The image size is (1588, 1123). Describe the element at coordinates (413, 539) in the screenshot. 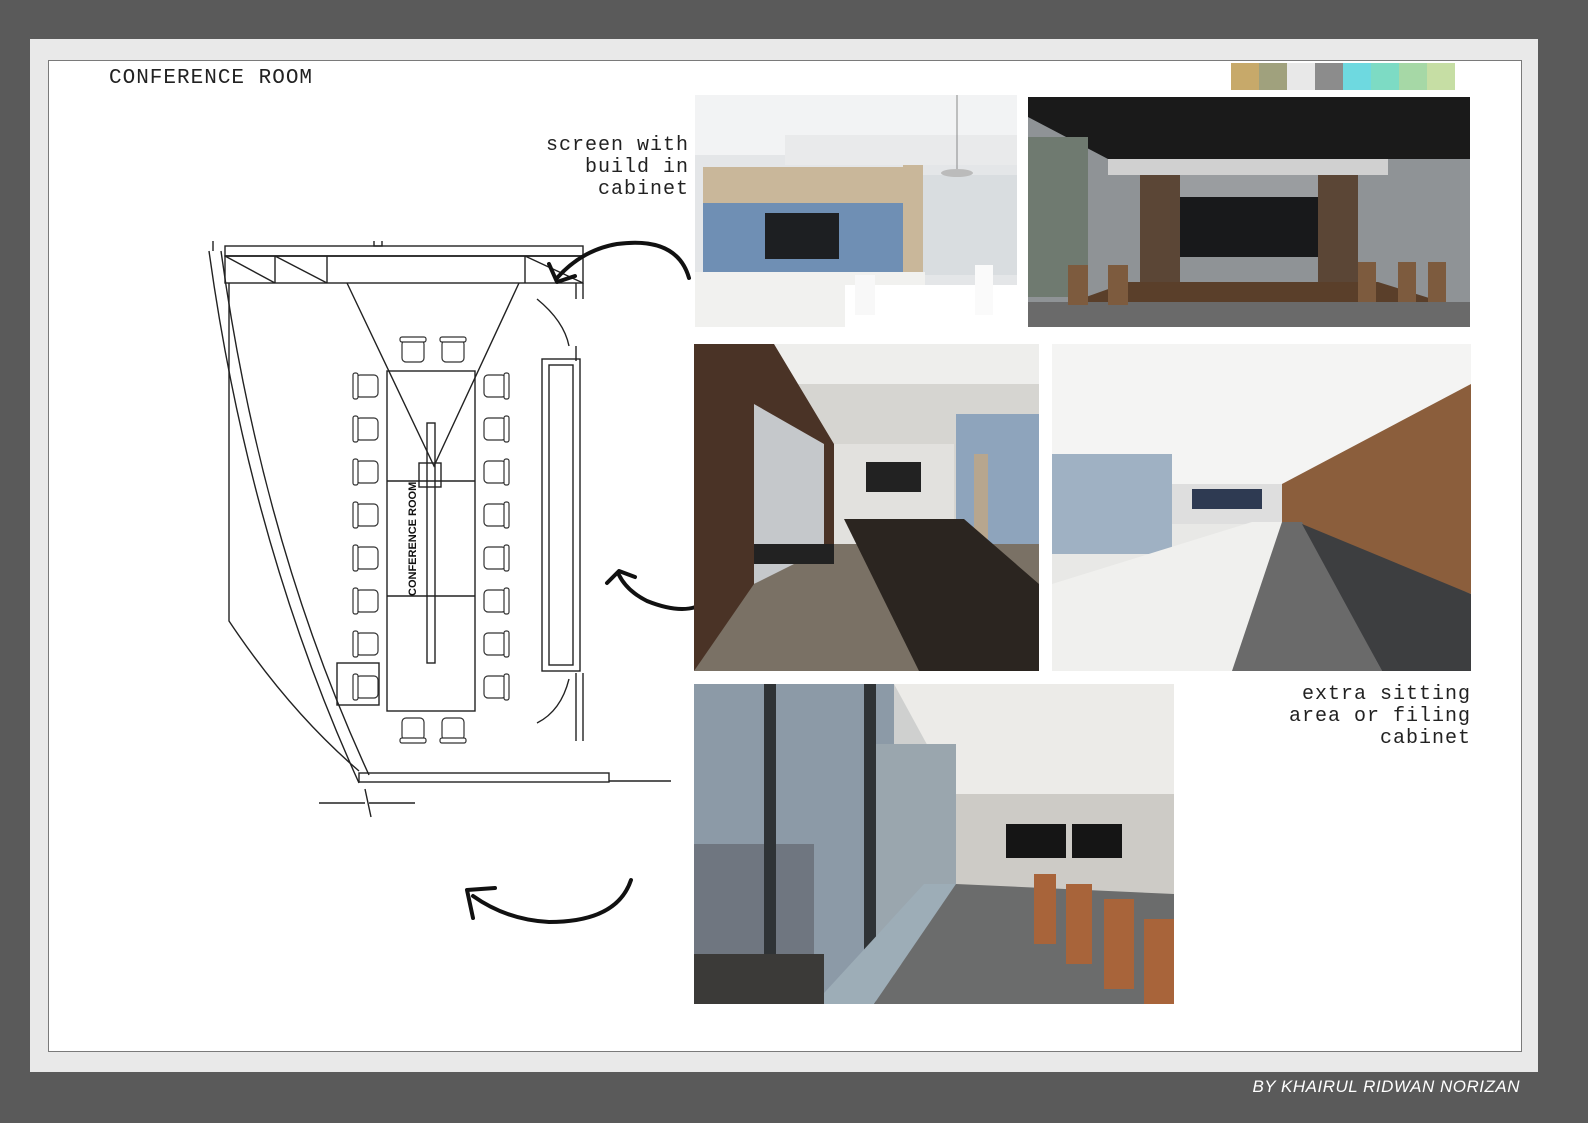

I see `plan-room-label: CONFERENCE ROOM` at that location.